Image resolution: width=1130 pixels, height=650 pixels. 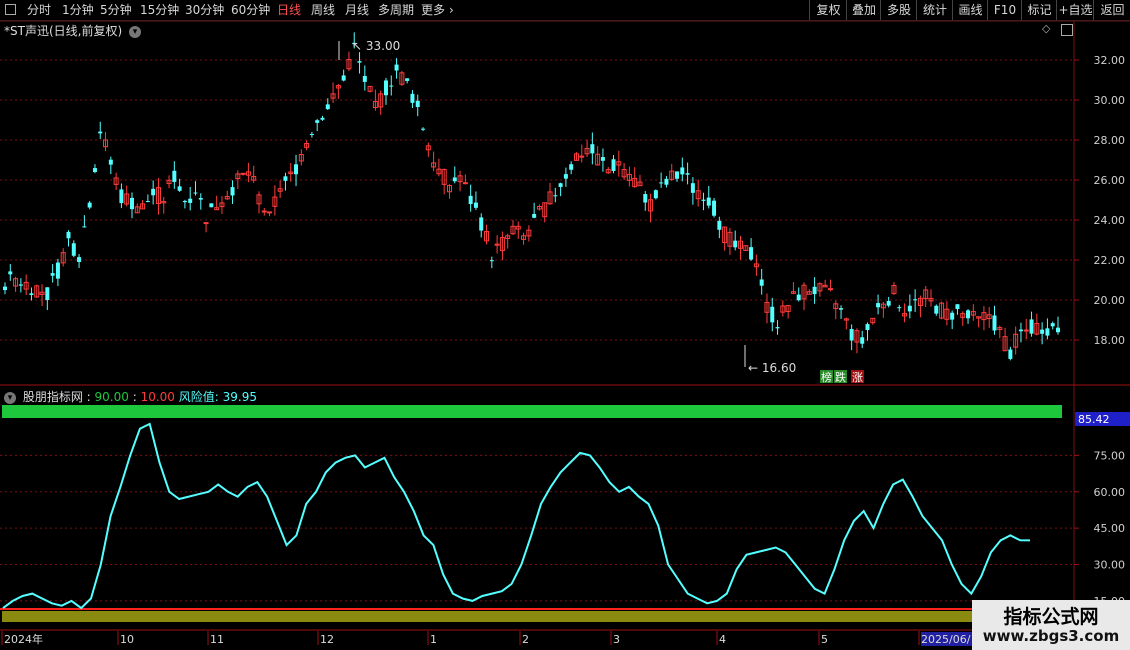 What do you see at coordinates (1051, 625) in the screenshot?
I see `site-watermark: 指标公式网 www.zbgs3.com` at bounding box center [1051, 625].